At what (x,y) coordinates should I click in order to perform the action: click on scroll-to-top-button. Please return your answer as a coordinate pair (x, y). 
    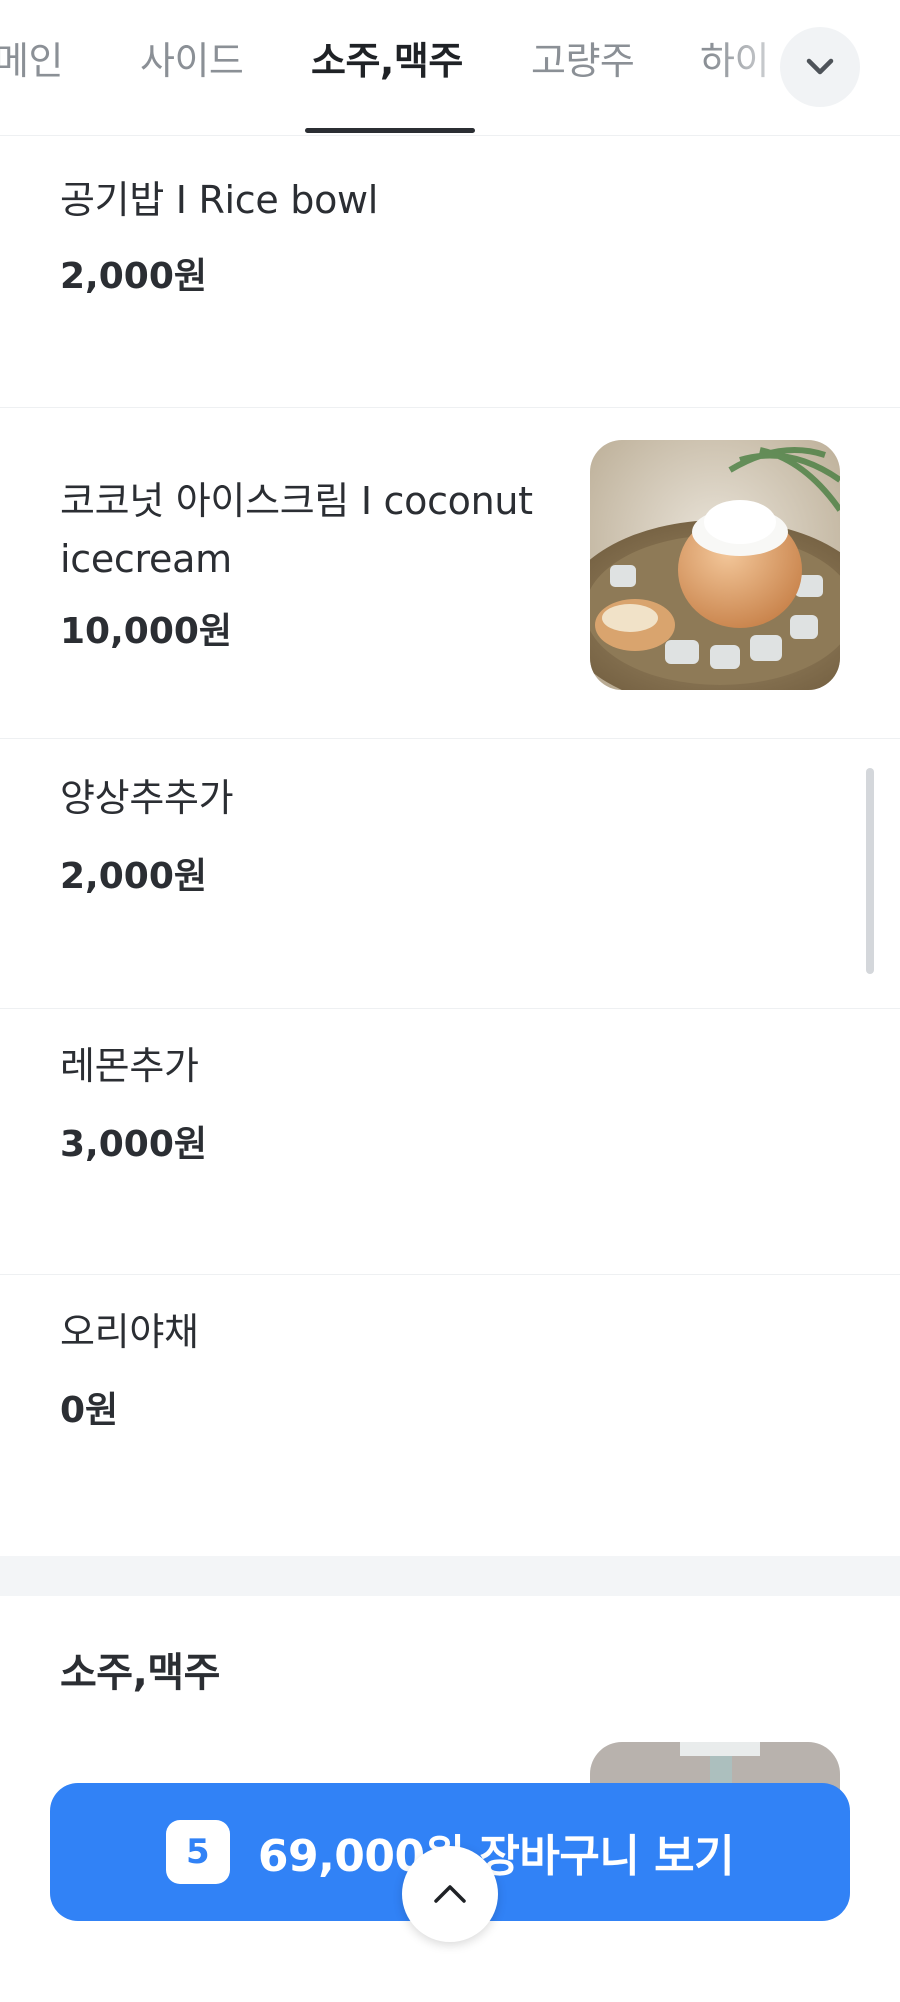
    Looking at the image, I should click on (450, 1894).